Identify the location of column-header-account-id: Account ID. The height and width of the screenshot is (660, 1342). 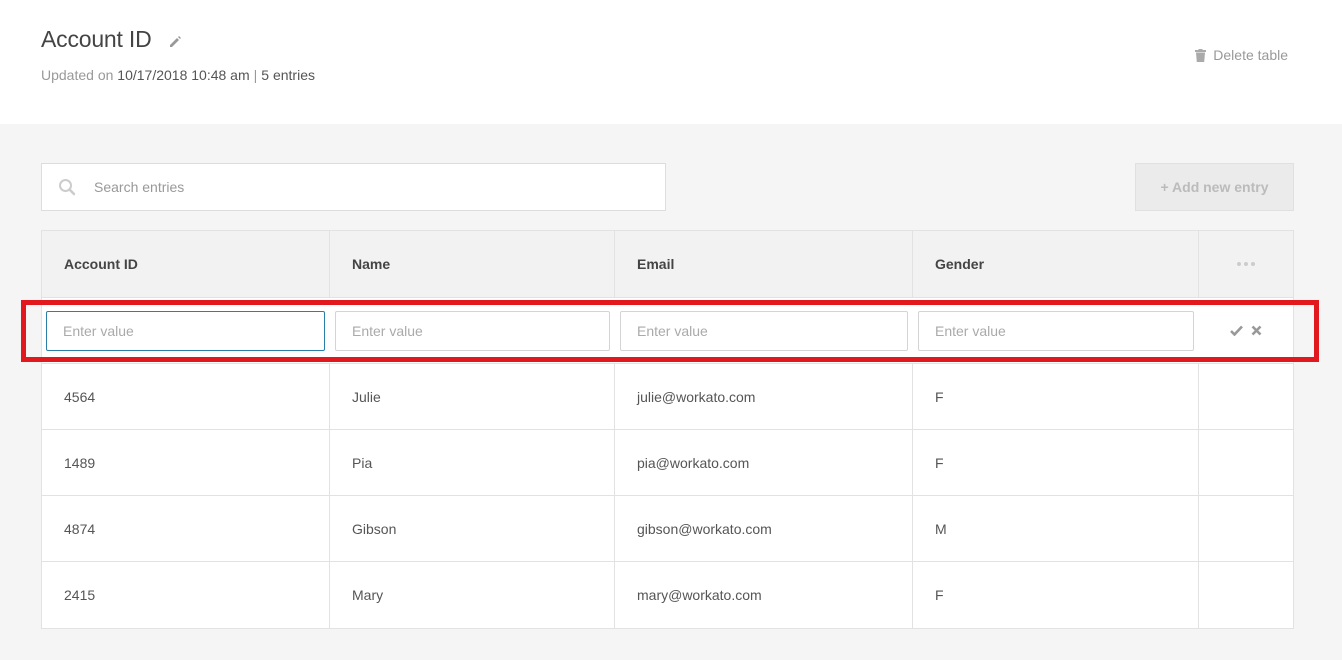
(186, 264).